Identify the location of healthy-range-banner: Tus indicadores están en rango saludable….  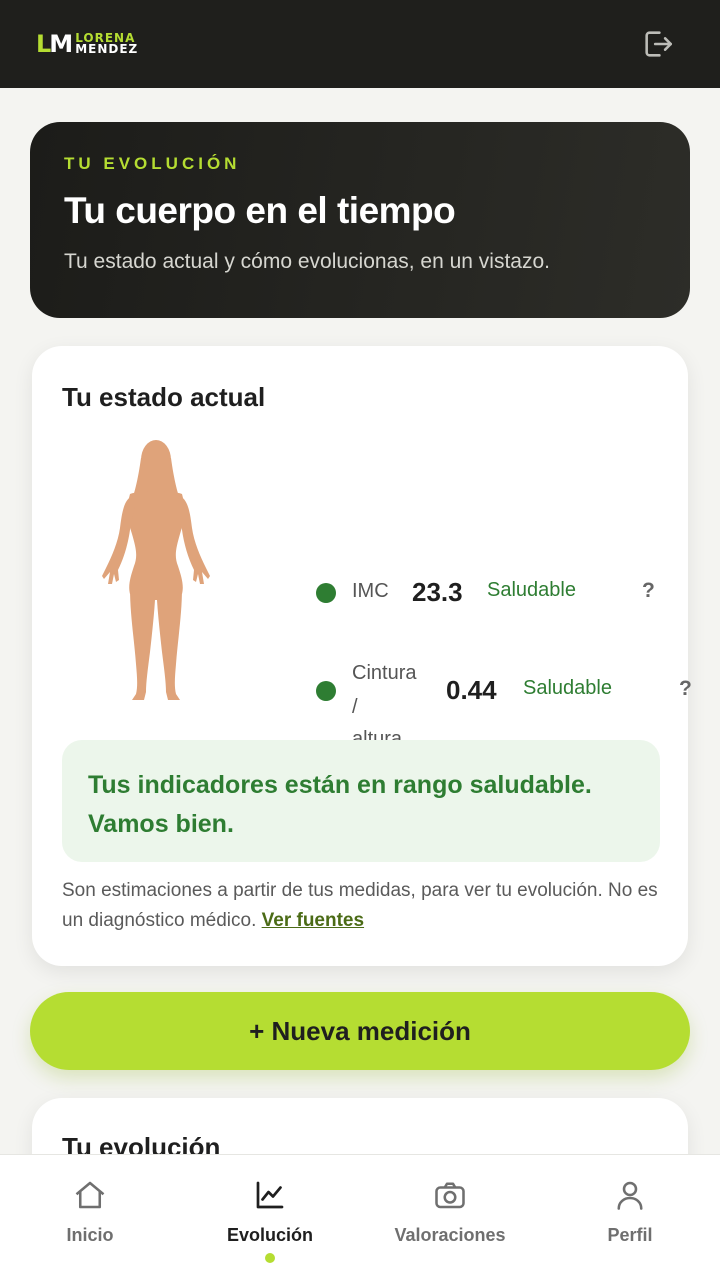
(361, 801).